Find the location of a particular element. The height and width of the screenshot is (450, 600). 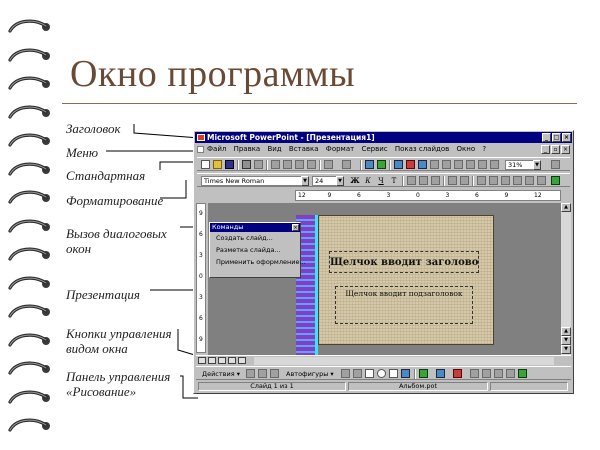

paste-icon is located at coordinates (299, 164).